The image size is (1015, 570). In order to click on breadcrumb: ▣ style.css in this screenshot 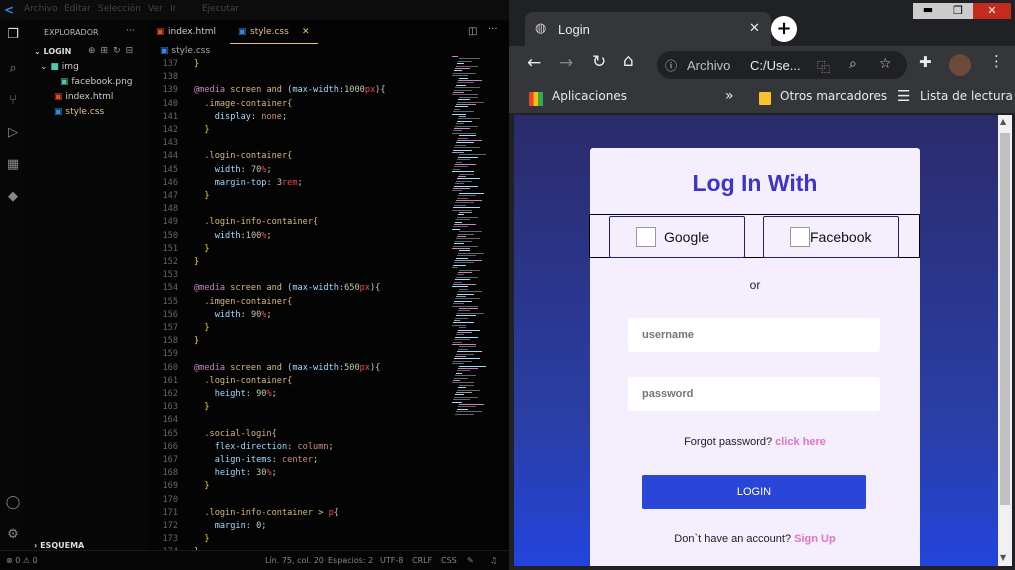, I will do `click(185, 51)`.